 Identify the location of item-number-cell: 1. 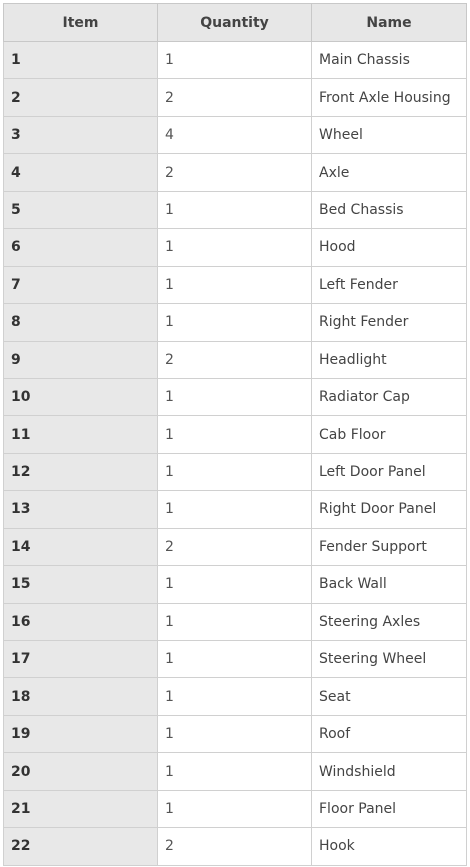
(80, 60).